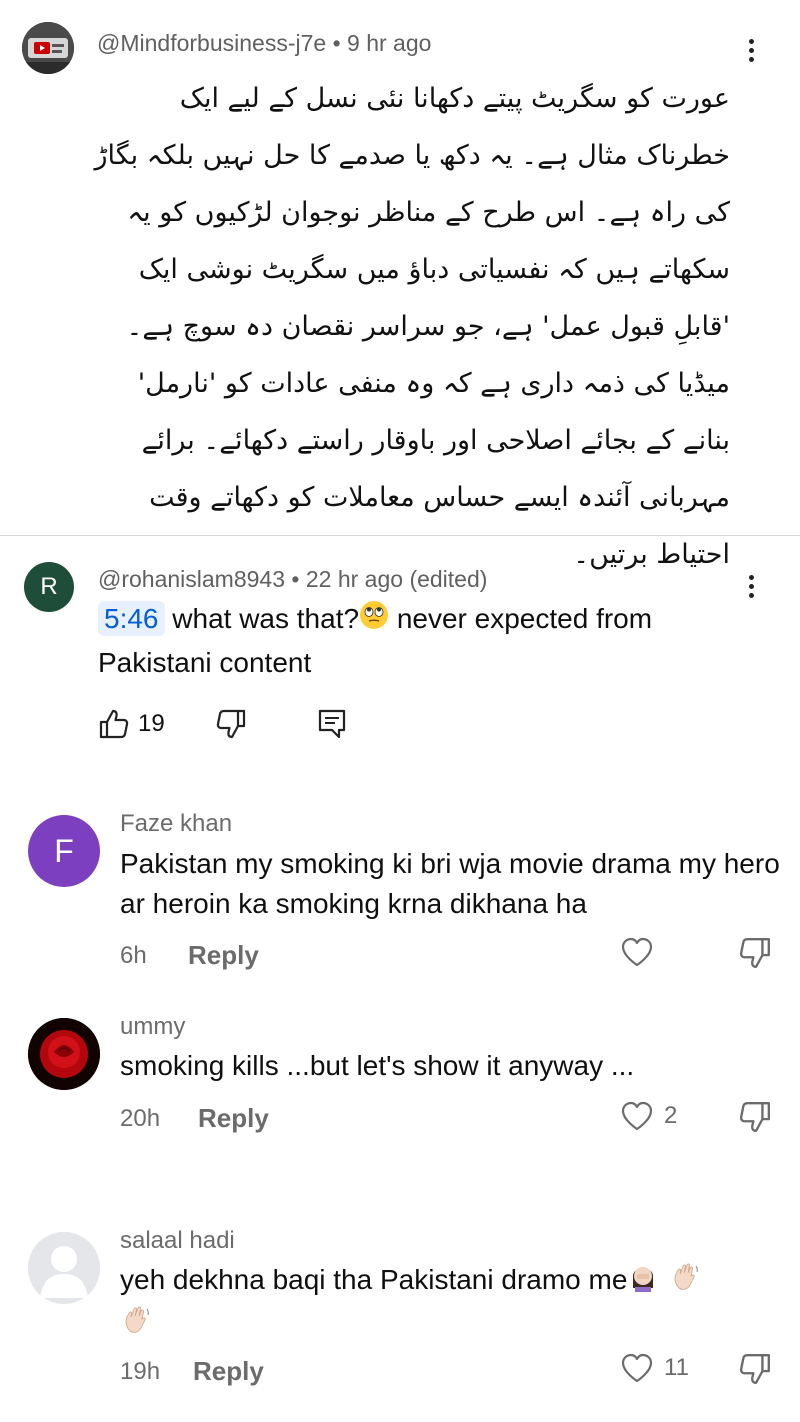 This screenshot has width=800, height=1422. What do you see at coordinates (262, 618) in the screenshot?
I see `main-comment-text-part1: what was that?` at bounding box center [262, 618].